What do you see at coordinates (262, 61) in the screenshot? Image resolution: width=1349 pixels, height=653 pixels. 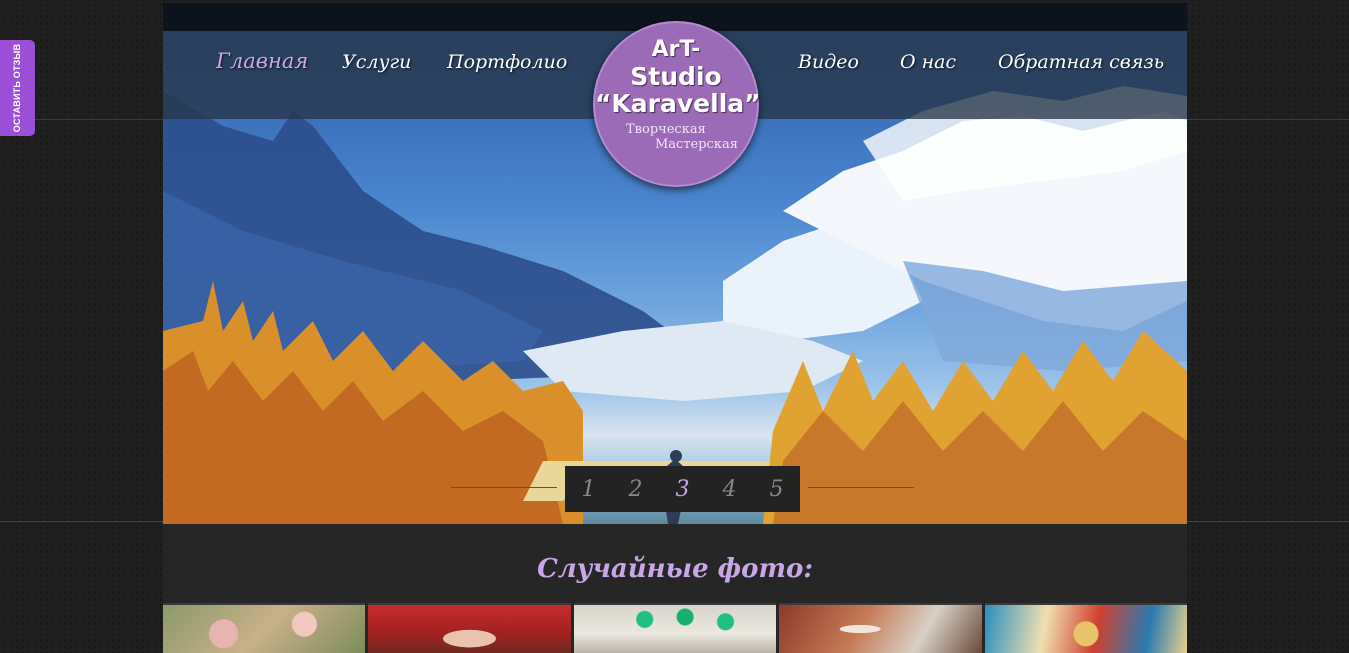 I see `nav-home: Главная` at bounding box center [262, 61].